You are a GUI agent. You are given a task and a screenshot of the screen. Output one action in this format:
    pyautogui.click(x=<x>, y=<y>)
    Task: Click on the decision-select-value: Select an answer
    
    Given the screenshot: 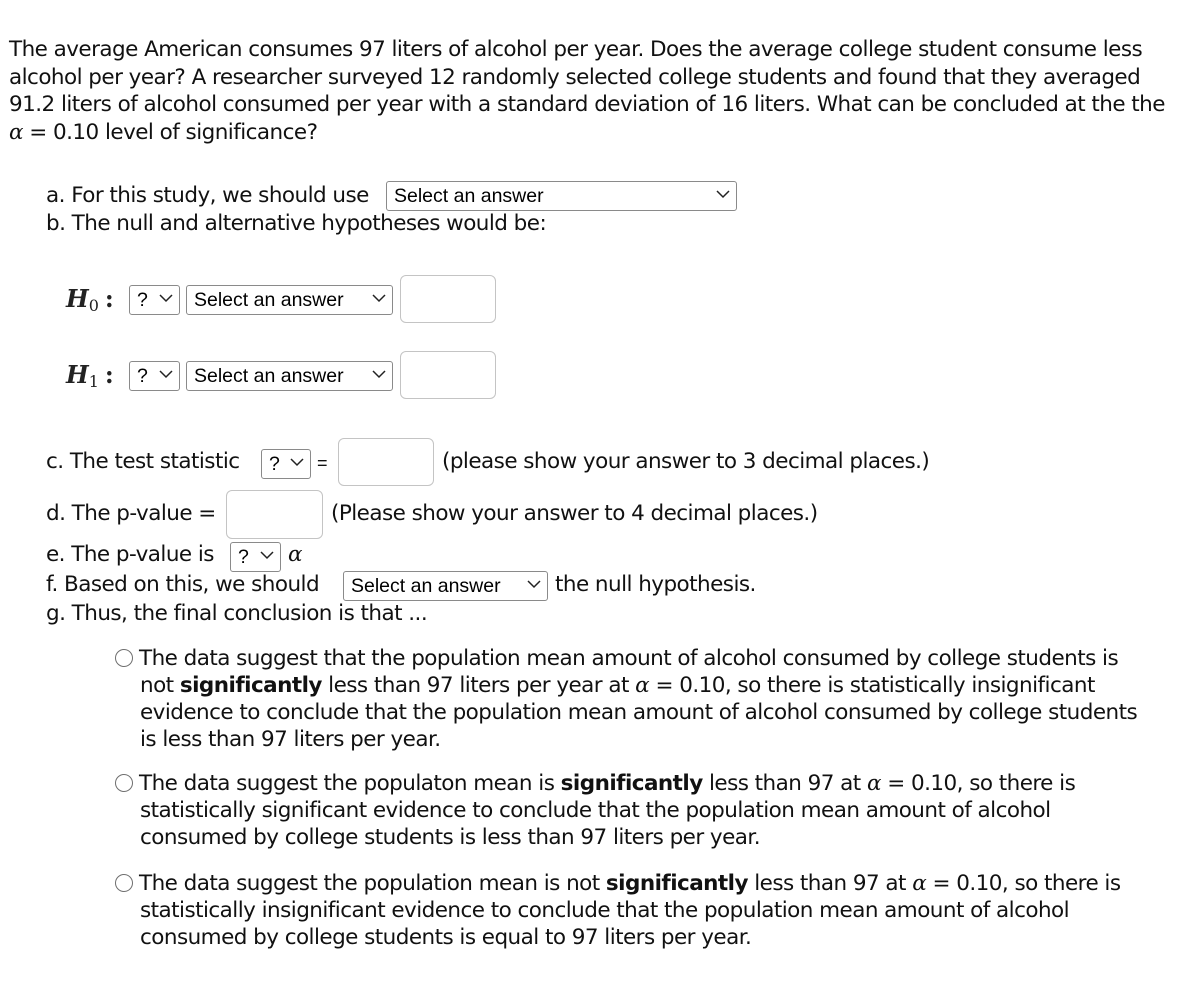 What is the action you would take?
    pyautogui.click(x=426, y=586)
    